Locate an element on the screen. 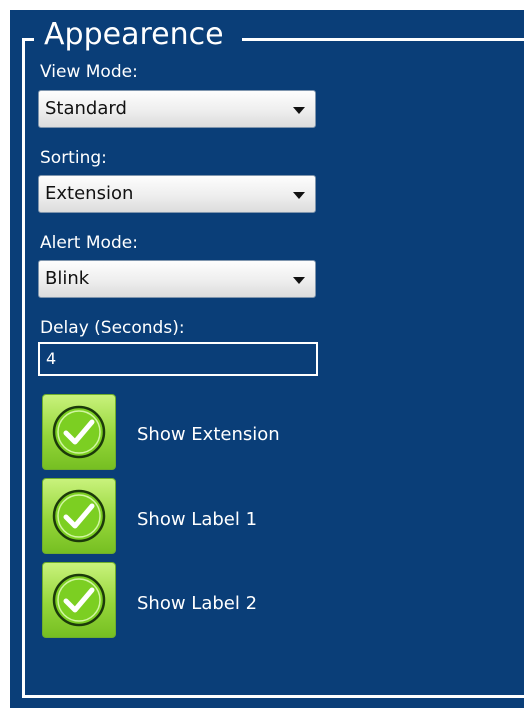 The height and width of the screenshot is (708, 524). delay-label: Delay (Seconds): is located at coordinates (112, 328).